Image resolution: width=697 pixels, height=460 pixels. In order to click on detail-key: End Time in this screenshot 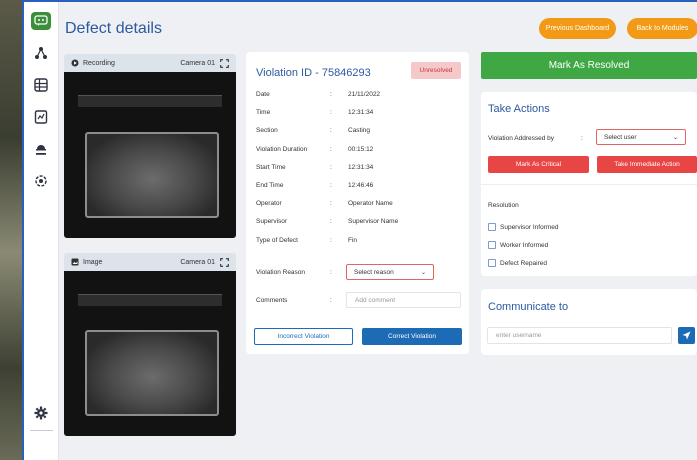, I will do `click(270, 185)`.